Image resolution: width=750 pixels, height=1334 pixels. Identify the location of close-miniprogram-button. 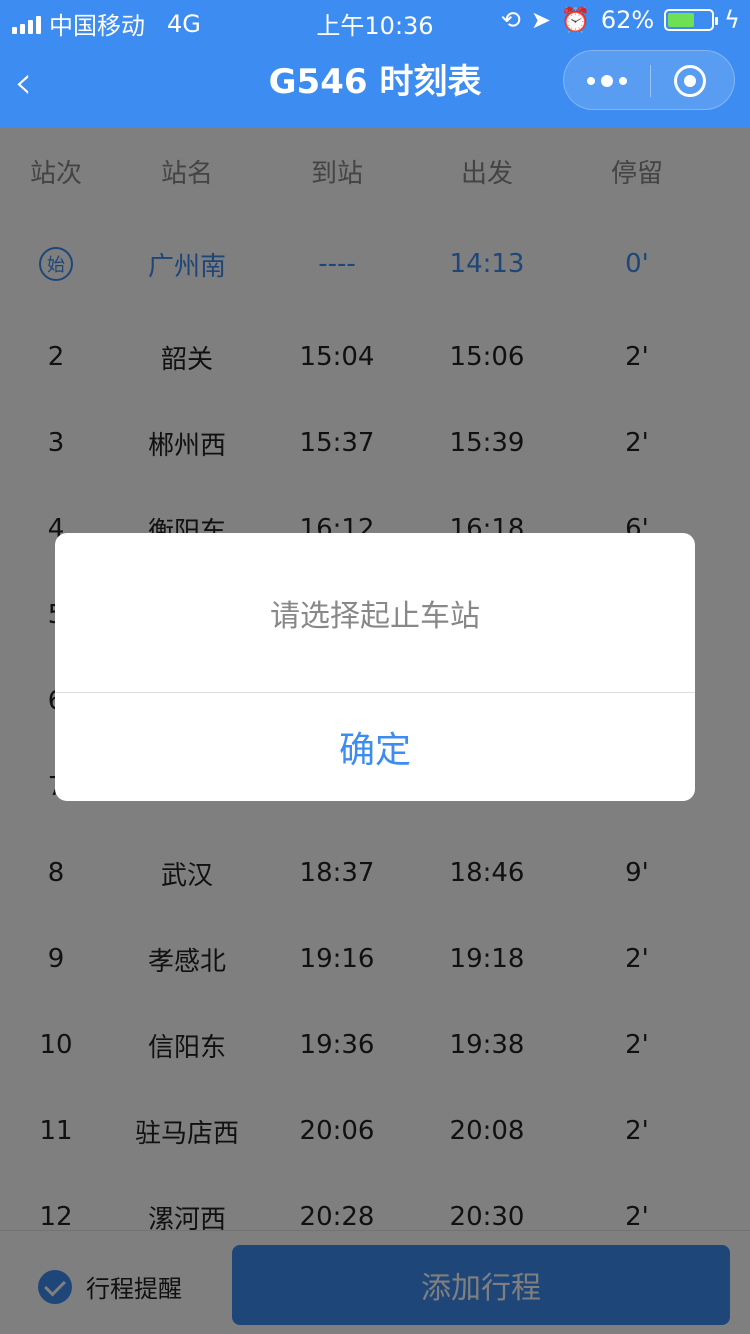
(690, 81).